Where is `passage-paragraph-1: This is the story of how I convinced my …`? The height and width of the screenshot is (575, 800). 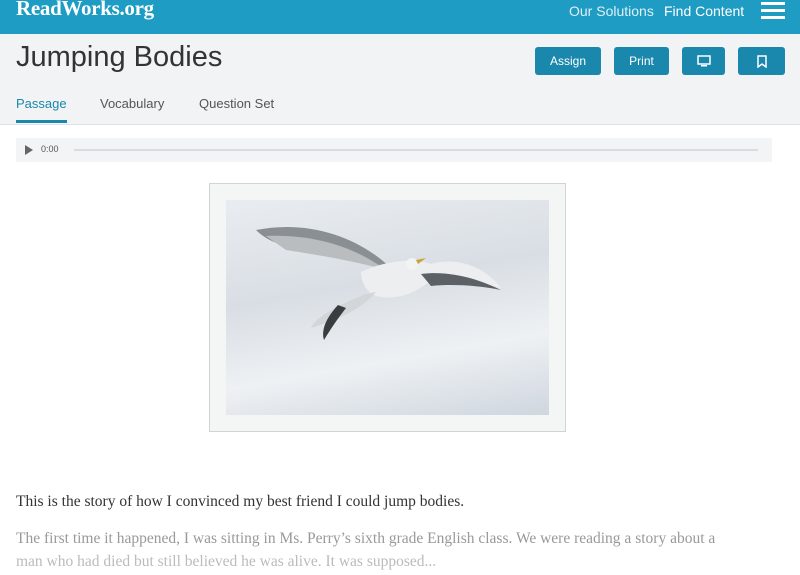
passage-paragraph-1: This is the story of how I convinced my … is located at coordinates (240, 501).